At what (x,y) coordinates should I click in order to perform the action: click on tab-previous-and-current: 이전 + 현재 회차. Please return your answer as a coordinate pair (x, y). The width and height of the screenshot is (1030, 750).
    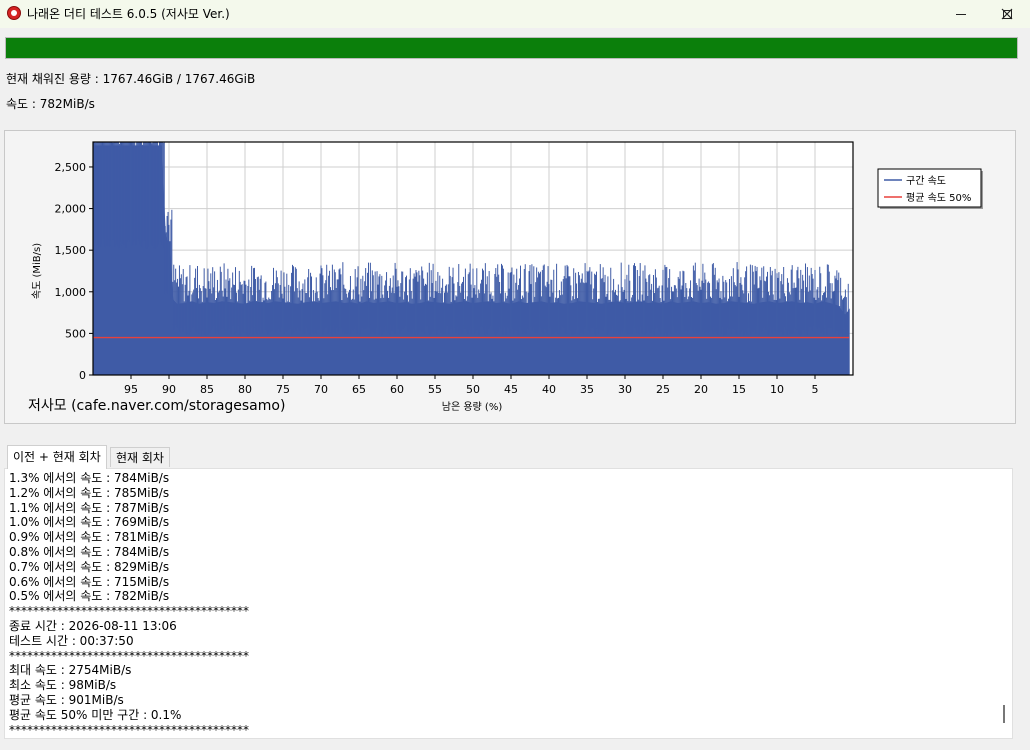
    Looking at the image, I should click on (57, 457).